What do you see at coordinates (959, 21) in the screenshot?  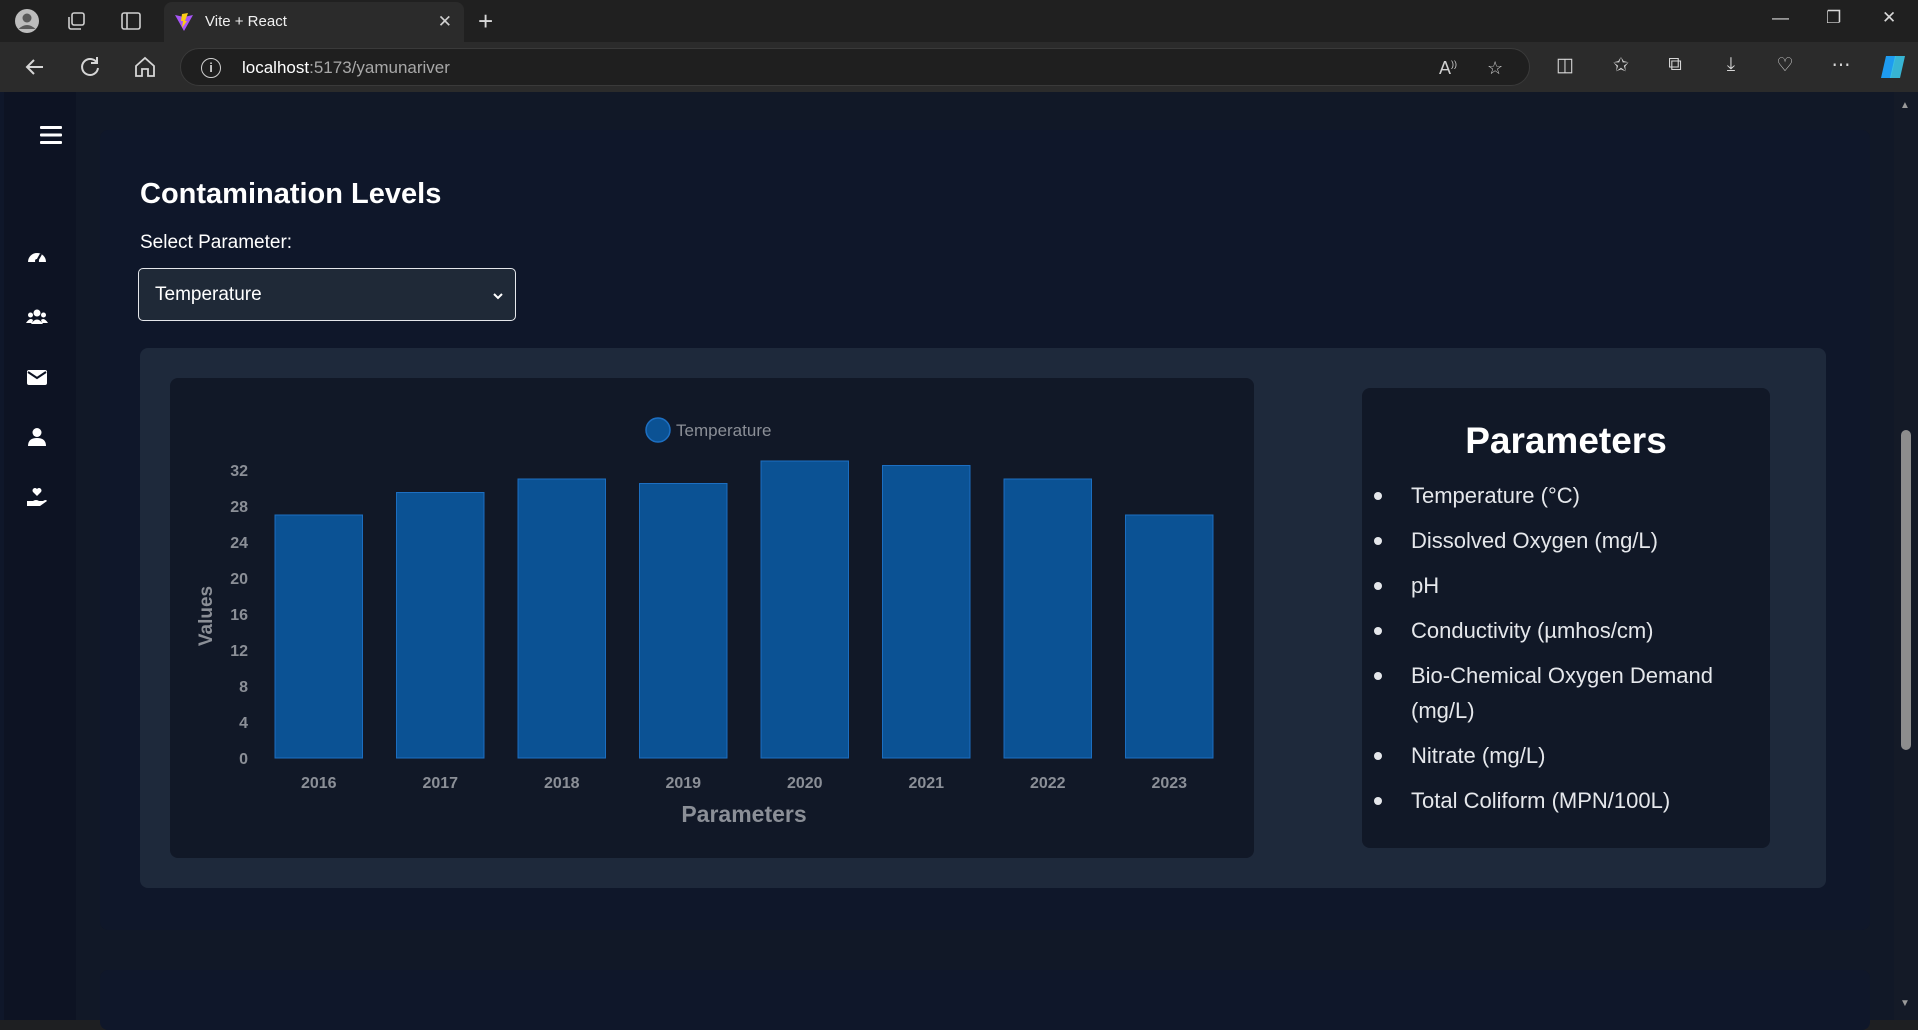 I see `browser-tab-bar: Vite + React ✕ + — ❐ ✕` at bounding box center [959, 21].